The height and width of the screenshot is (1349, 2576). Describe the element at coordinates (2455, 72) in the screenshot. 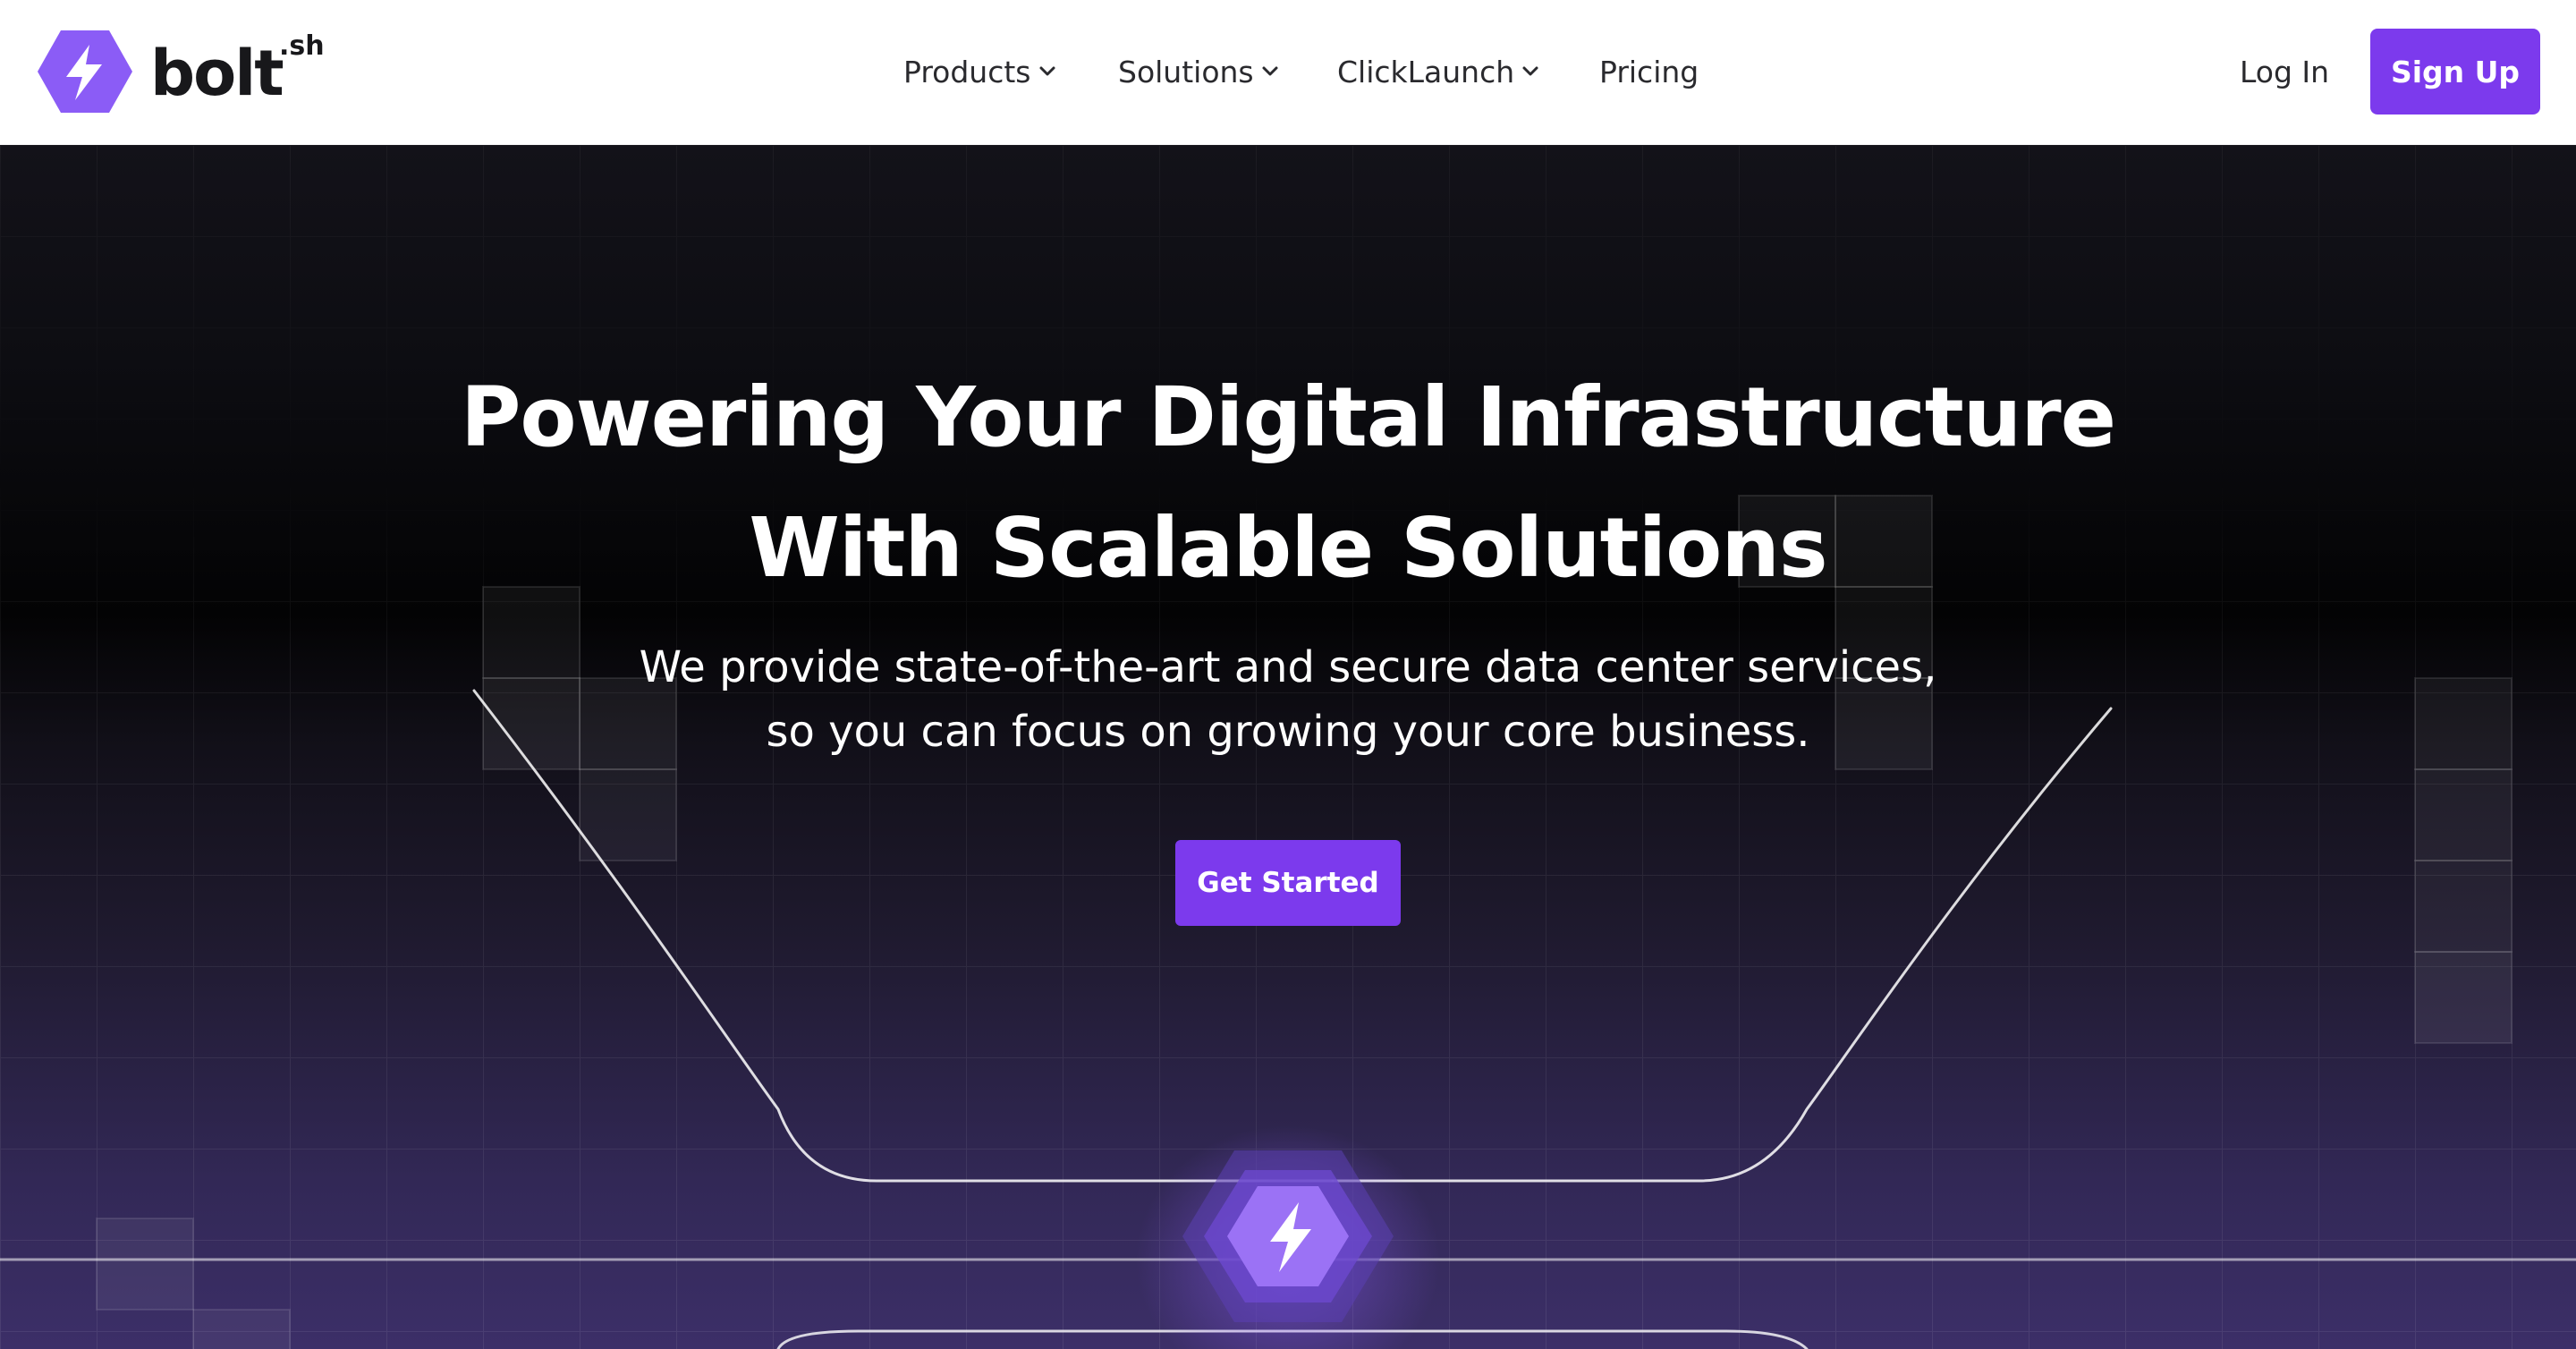

I see `signup-button: Sign Up` at that location.